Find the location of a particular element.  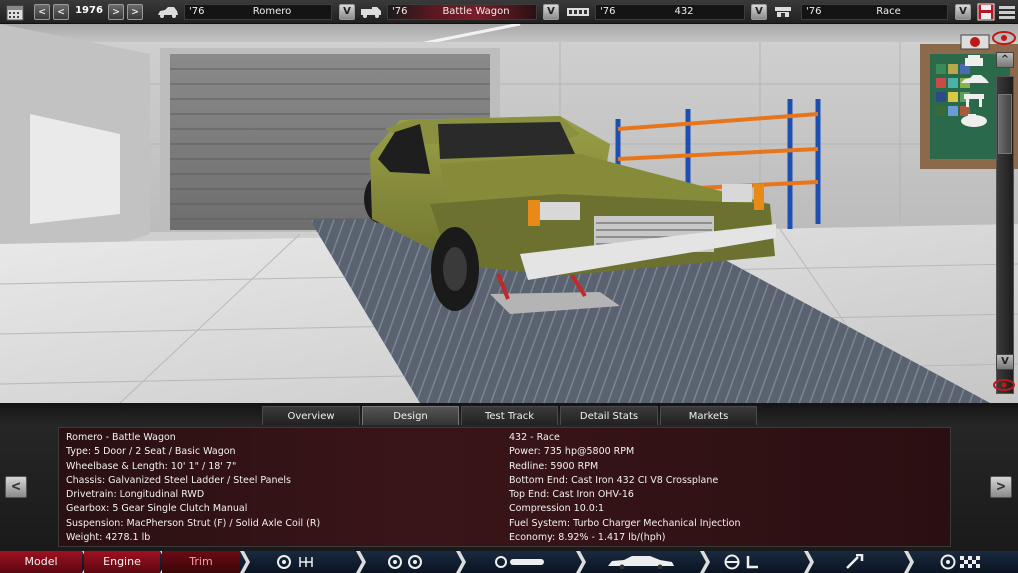

car-side-icon is located at coordinates (168, 12).